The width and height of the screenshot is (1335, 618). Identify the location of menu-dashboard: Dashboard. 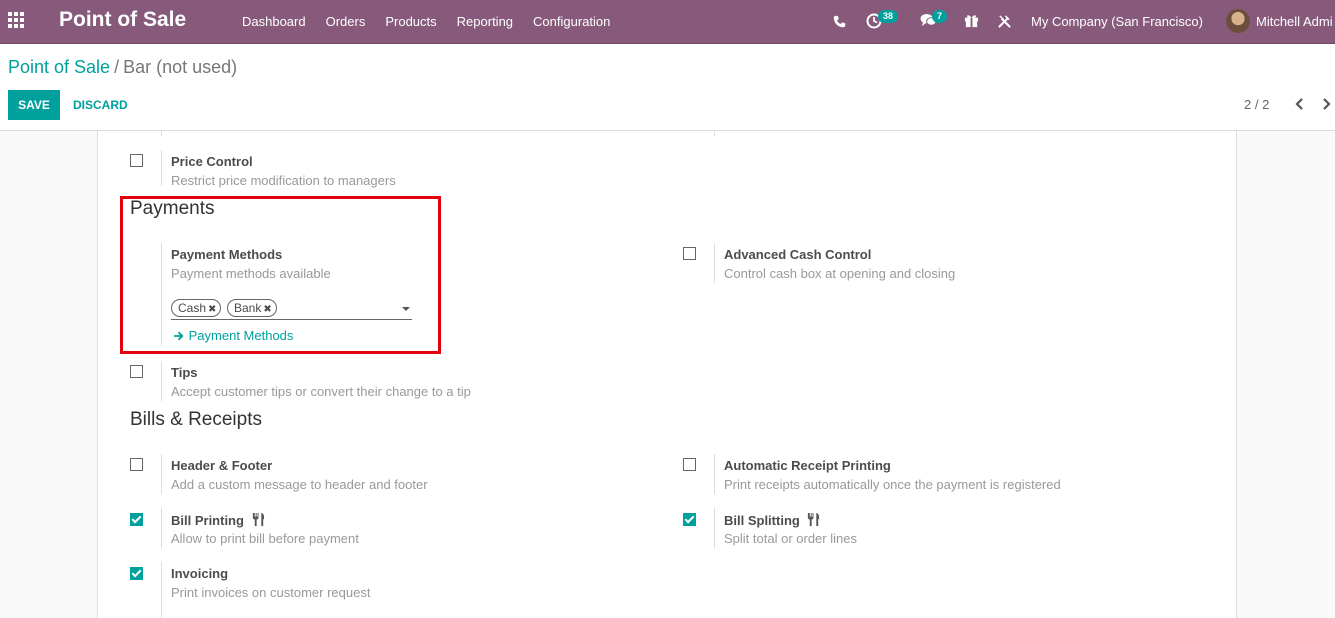
(274, 22).